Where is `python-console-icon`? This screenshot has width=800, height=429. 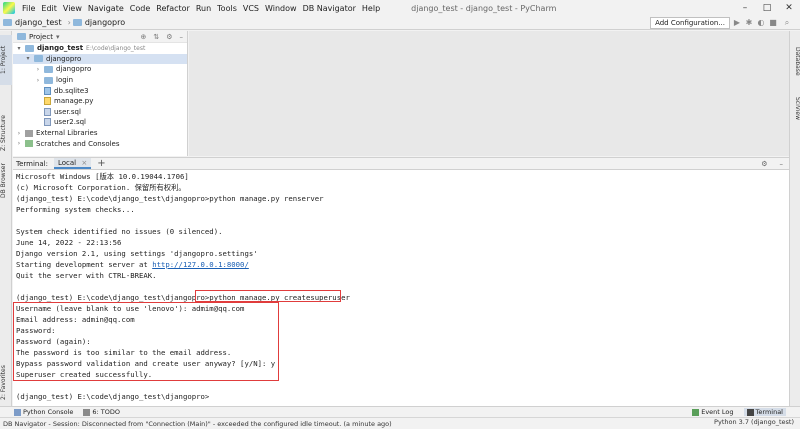
python-console-icon is located at coordinates (17, 412).